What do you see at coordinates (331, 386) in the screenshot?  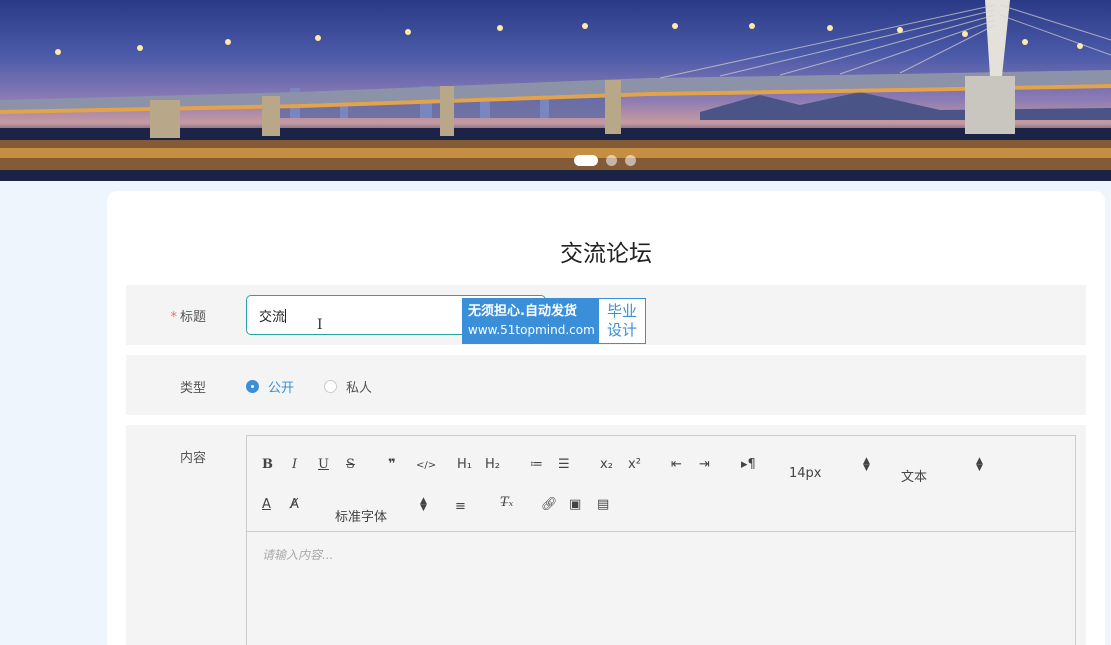 I see `radio-unchecked-icon` at bounding box center [331, 386].